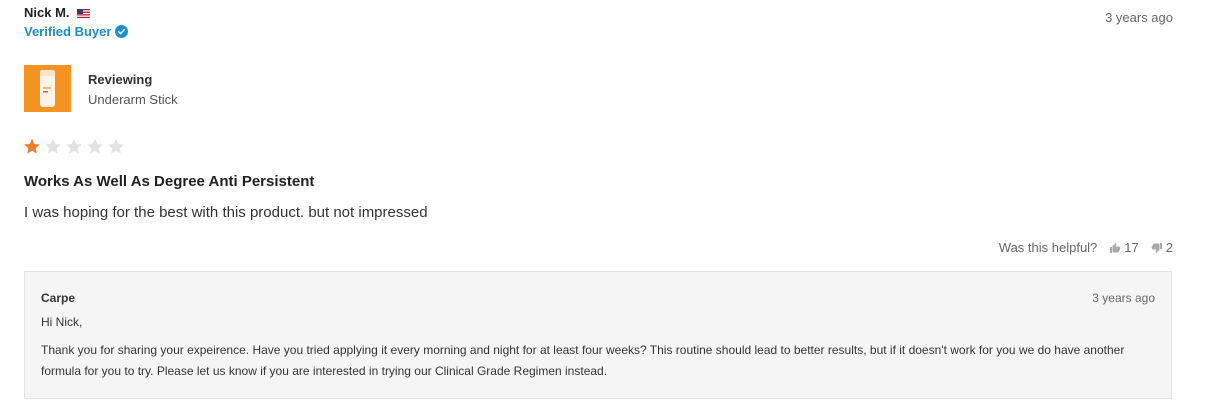  What do you see at coordinates (47, 12) in the screenshot?
I see `reviewer-name: Nick M.` at bounding box center [47, 12].